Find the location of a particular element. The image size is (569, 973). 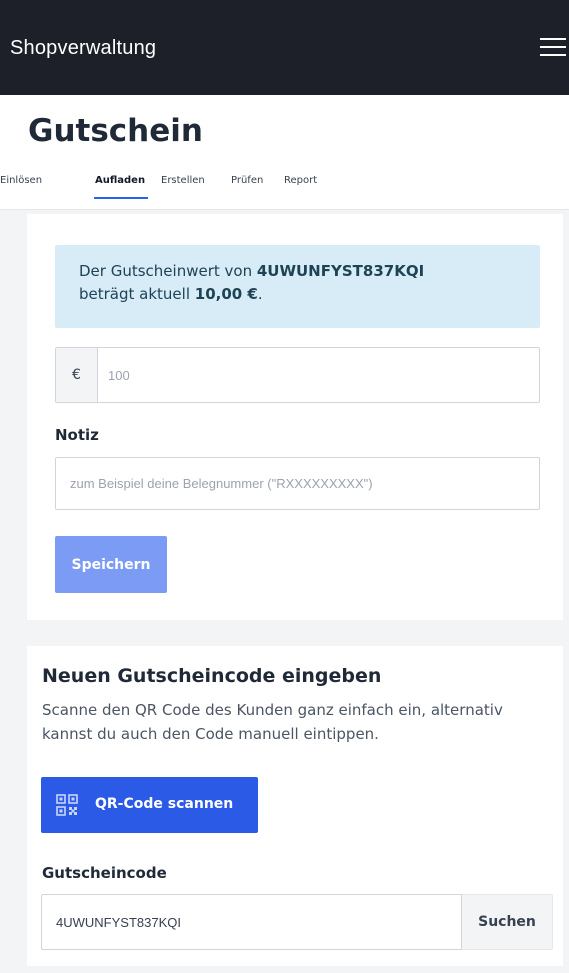

voucher-code-label: Gutscheincode is located at coordinates (104, 873).